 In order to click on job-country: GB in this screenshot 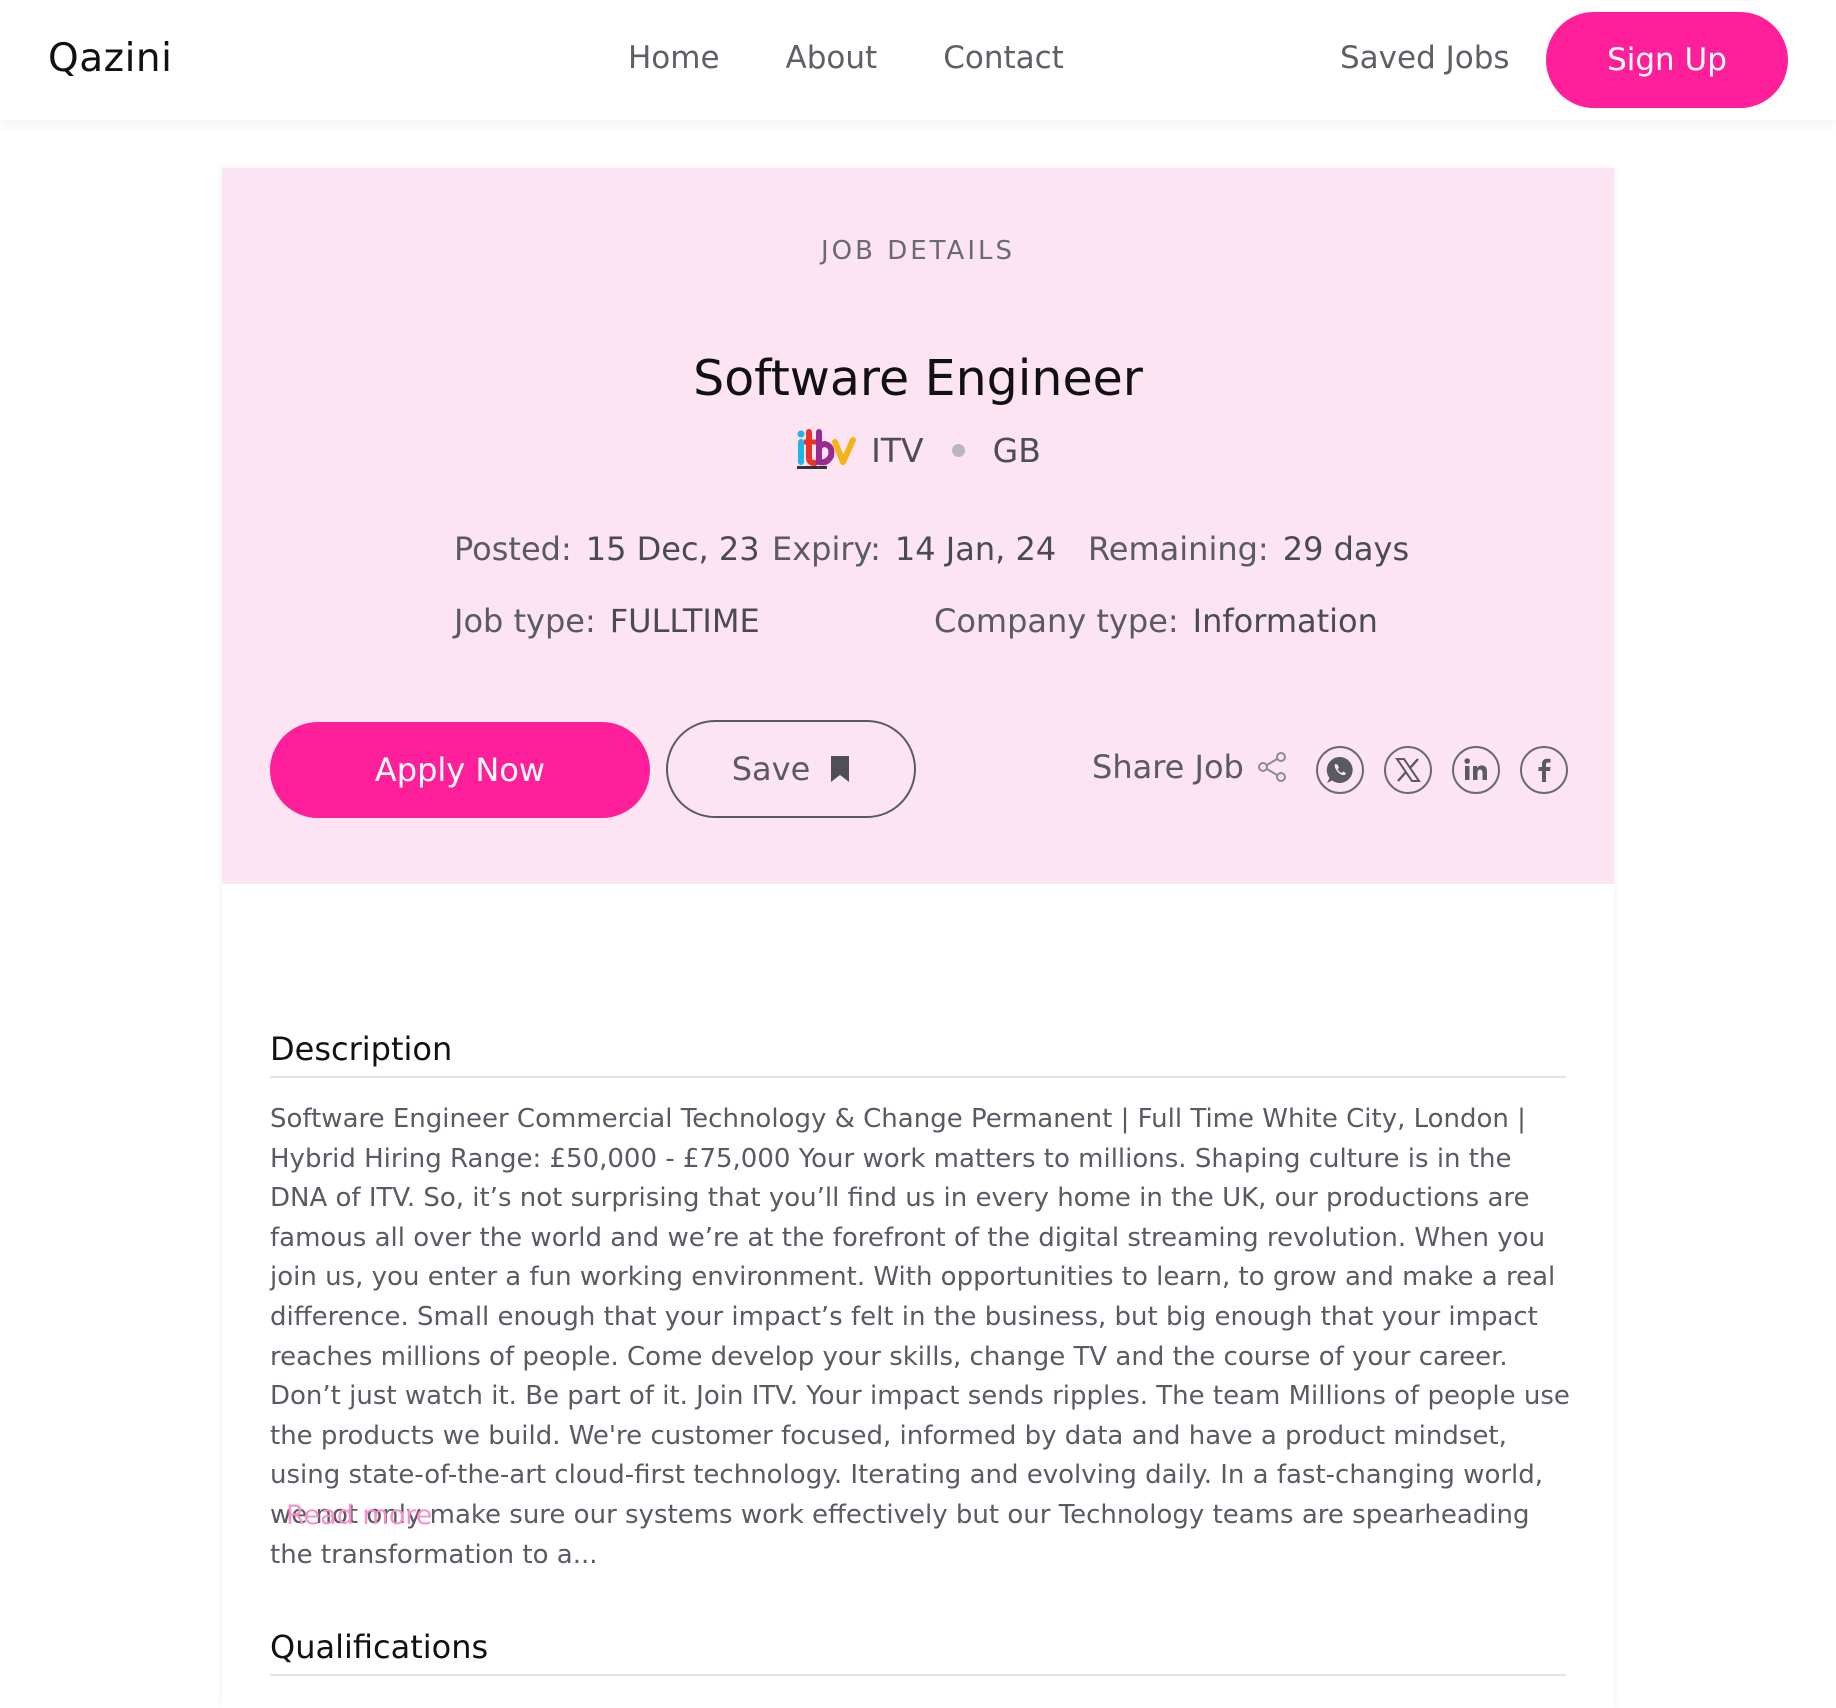, I will do `click(1016, 450)`.